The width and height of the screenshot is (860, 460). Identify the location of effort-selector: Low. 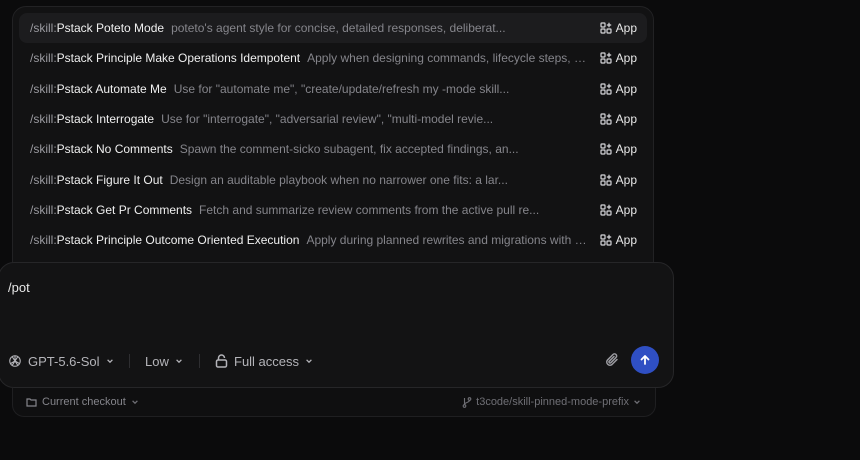
(164, 361).